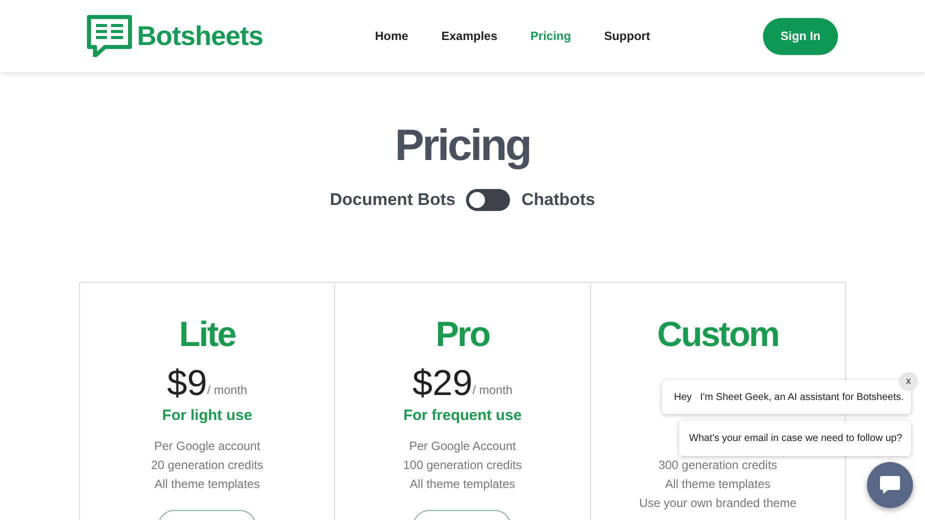 This screenshot has height=520, width=925. I want to click on chat-message: What's your email in case we need to follow up?, so click(795, 438).